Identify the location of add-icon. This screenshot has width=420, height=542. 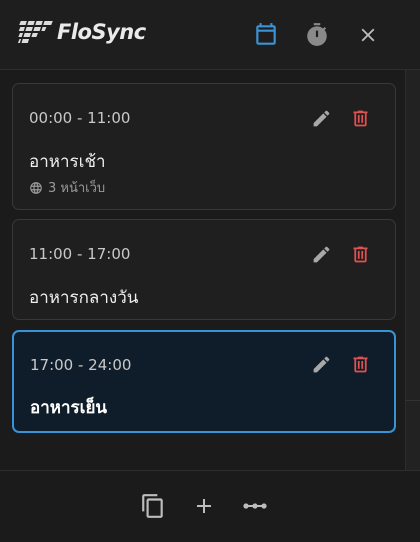
(204, 506).